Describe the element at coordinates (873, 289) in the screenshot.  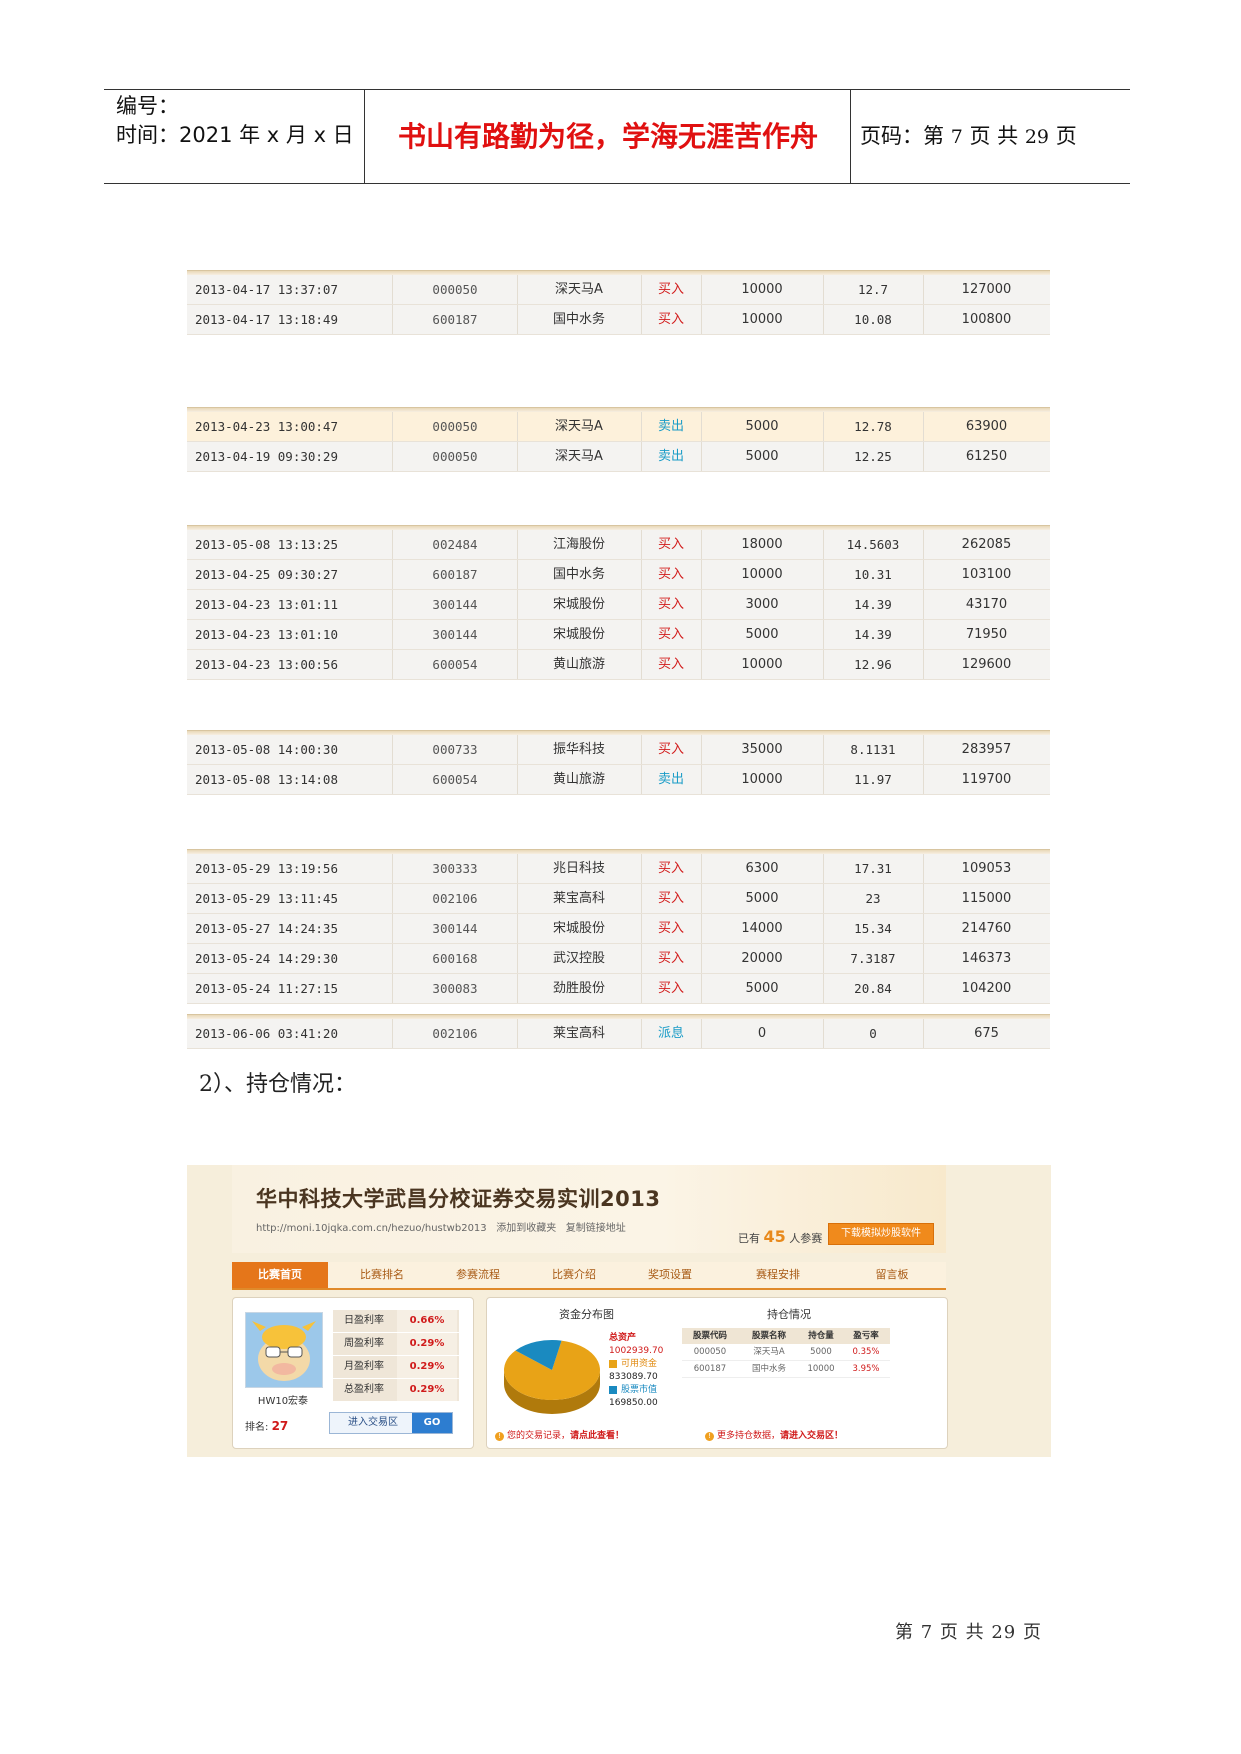
I see `trade-price: 12.7` at that location.